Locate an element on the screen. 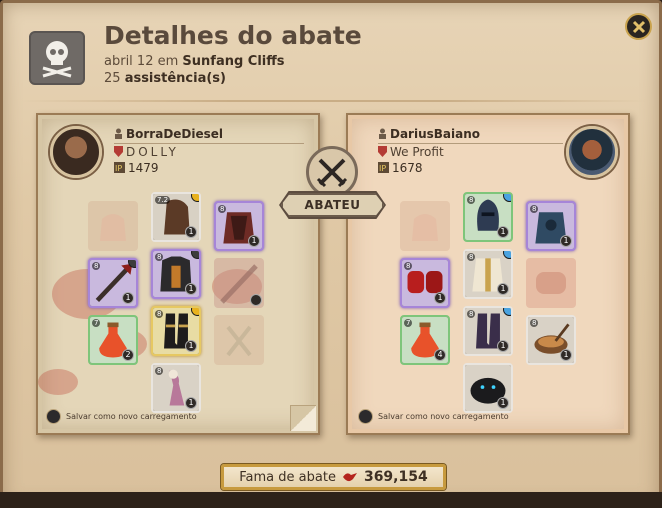  killer-head-slot: 7.2 1 is located at coordinates (176, 217).